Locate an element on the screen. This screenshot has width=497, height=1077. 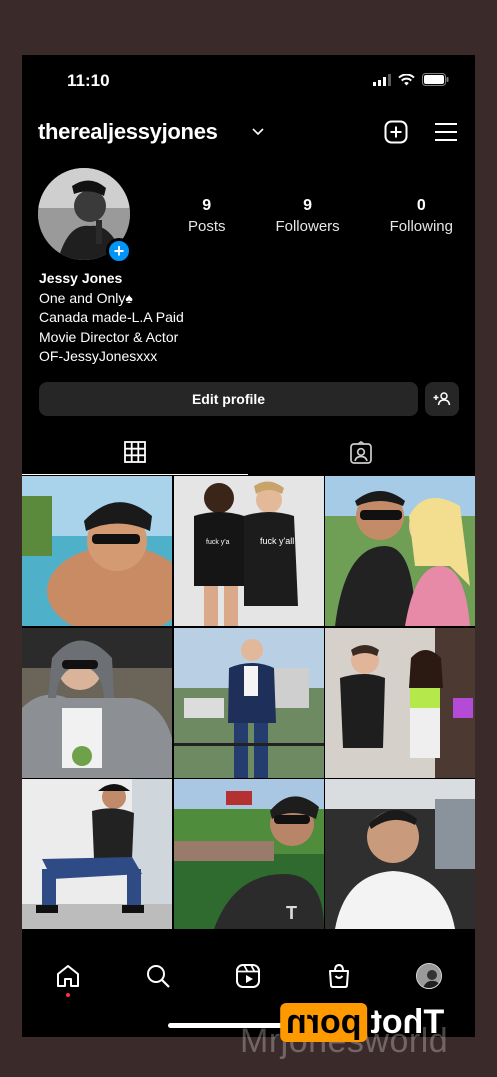
watermark-logo: Thot porn is located at coordinates (363, 1022).